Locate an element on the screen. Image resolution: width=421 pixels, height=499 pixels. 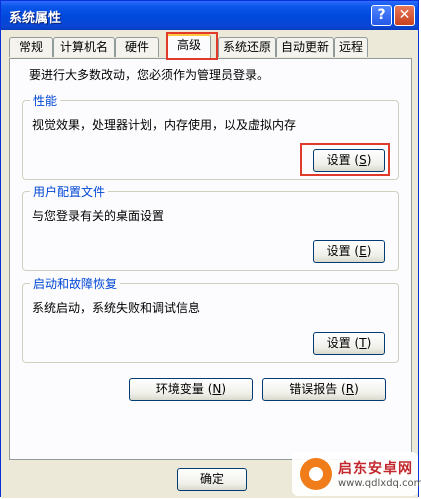
environment-variables-label: 环境变量 is located at coordinates (179, 389).